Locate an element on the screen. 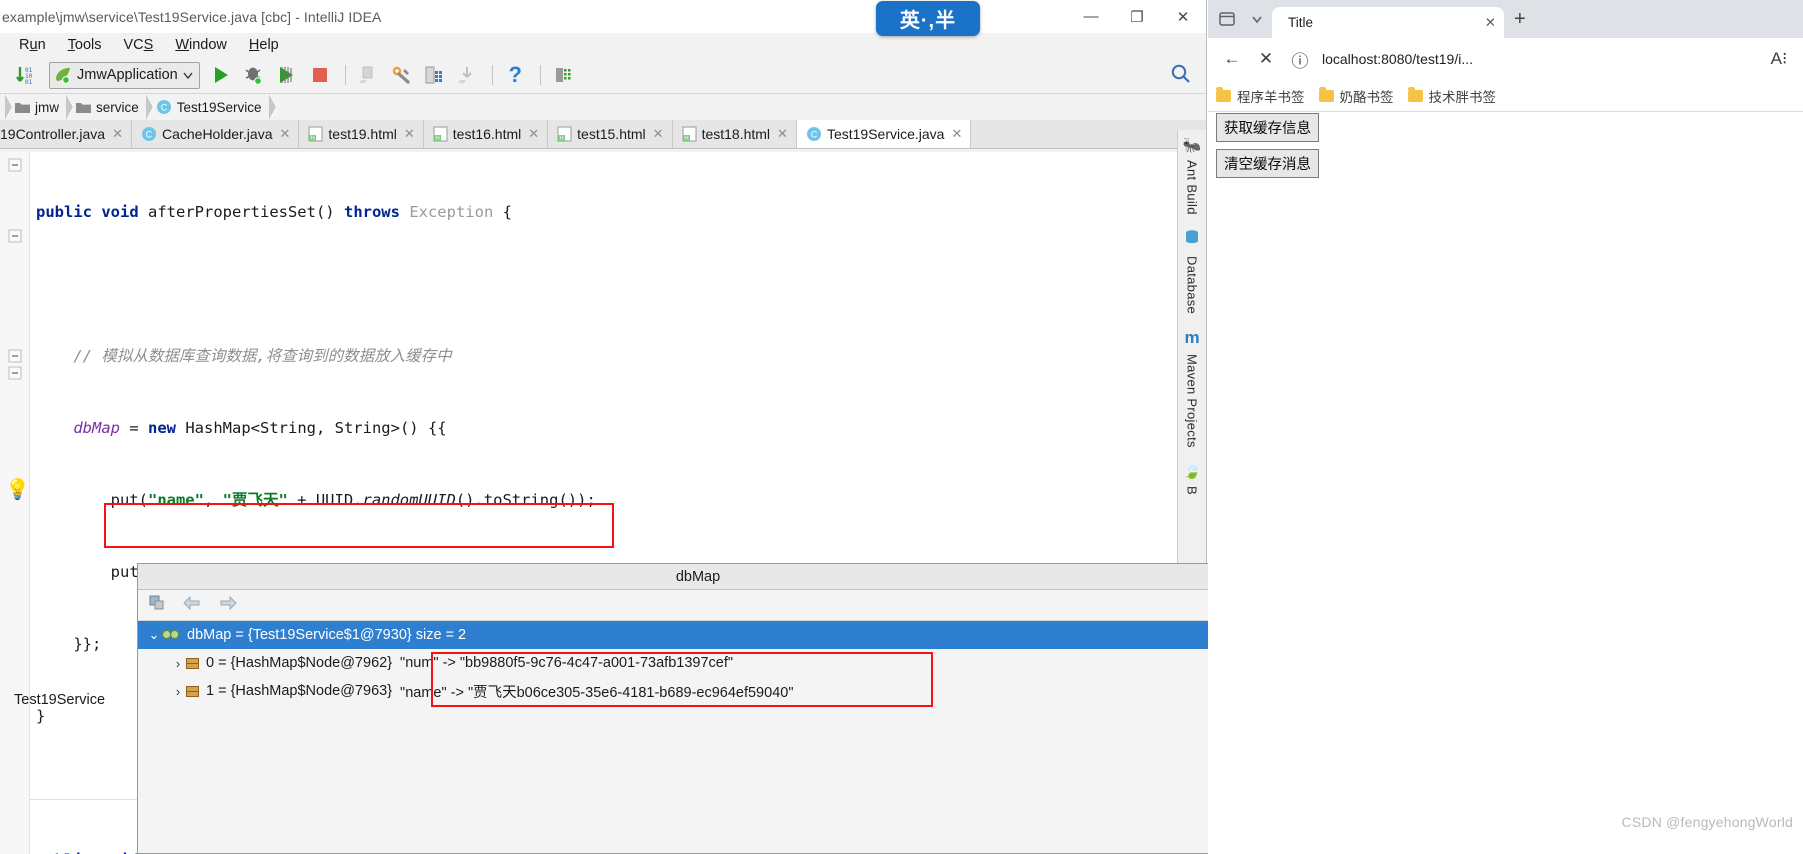 Image resolution: width=1803 pixels, height=854 pixels. minimize-icon: — is located at coordinates (1091, 16).